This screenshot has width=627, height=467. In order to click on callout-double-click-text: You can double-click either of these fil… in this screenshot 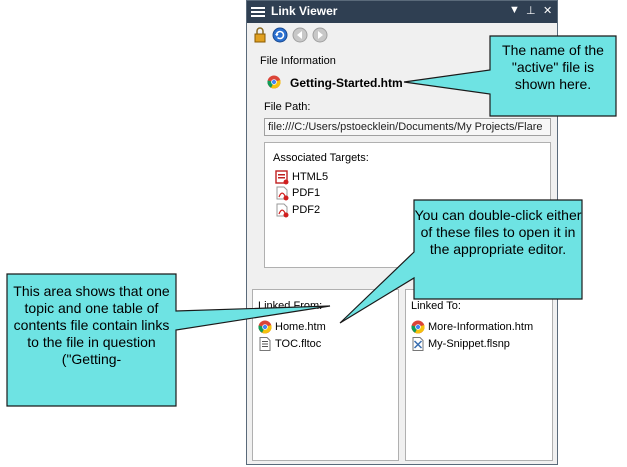, I will do `click(498, 232)`.